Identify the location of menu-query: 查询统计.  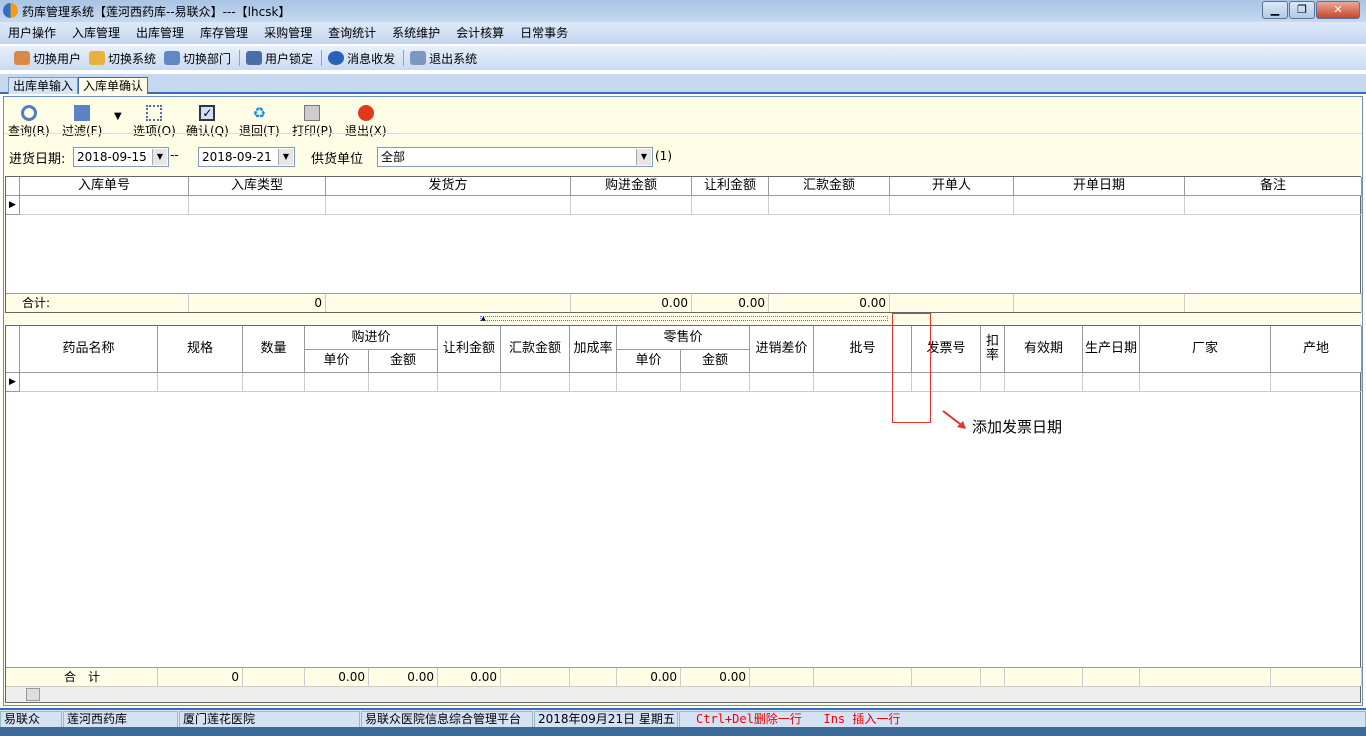
(352, 33).